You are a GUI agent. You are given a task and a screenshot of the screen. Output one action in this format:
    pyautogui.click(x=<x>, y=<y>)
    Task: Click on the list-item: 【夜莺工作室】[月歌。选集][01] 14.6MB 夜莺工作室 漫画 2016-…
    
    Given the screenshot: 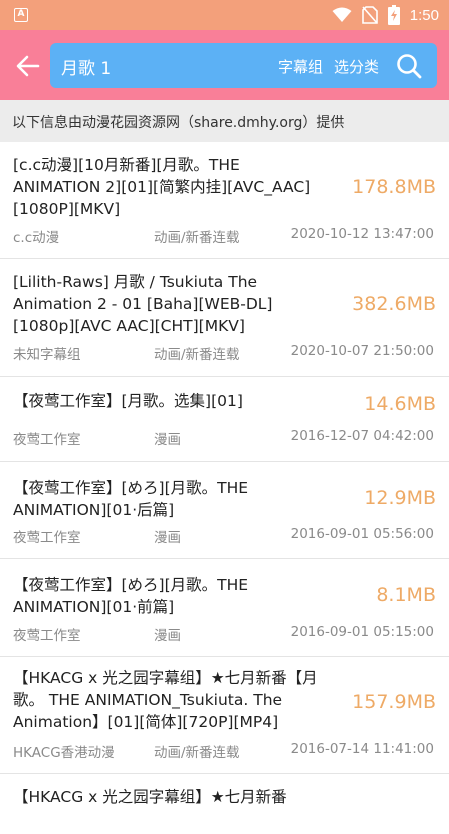 What is the action you would take?
    pyautogui.click(x=224, y=419)
    